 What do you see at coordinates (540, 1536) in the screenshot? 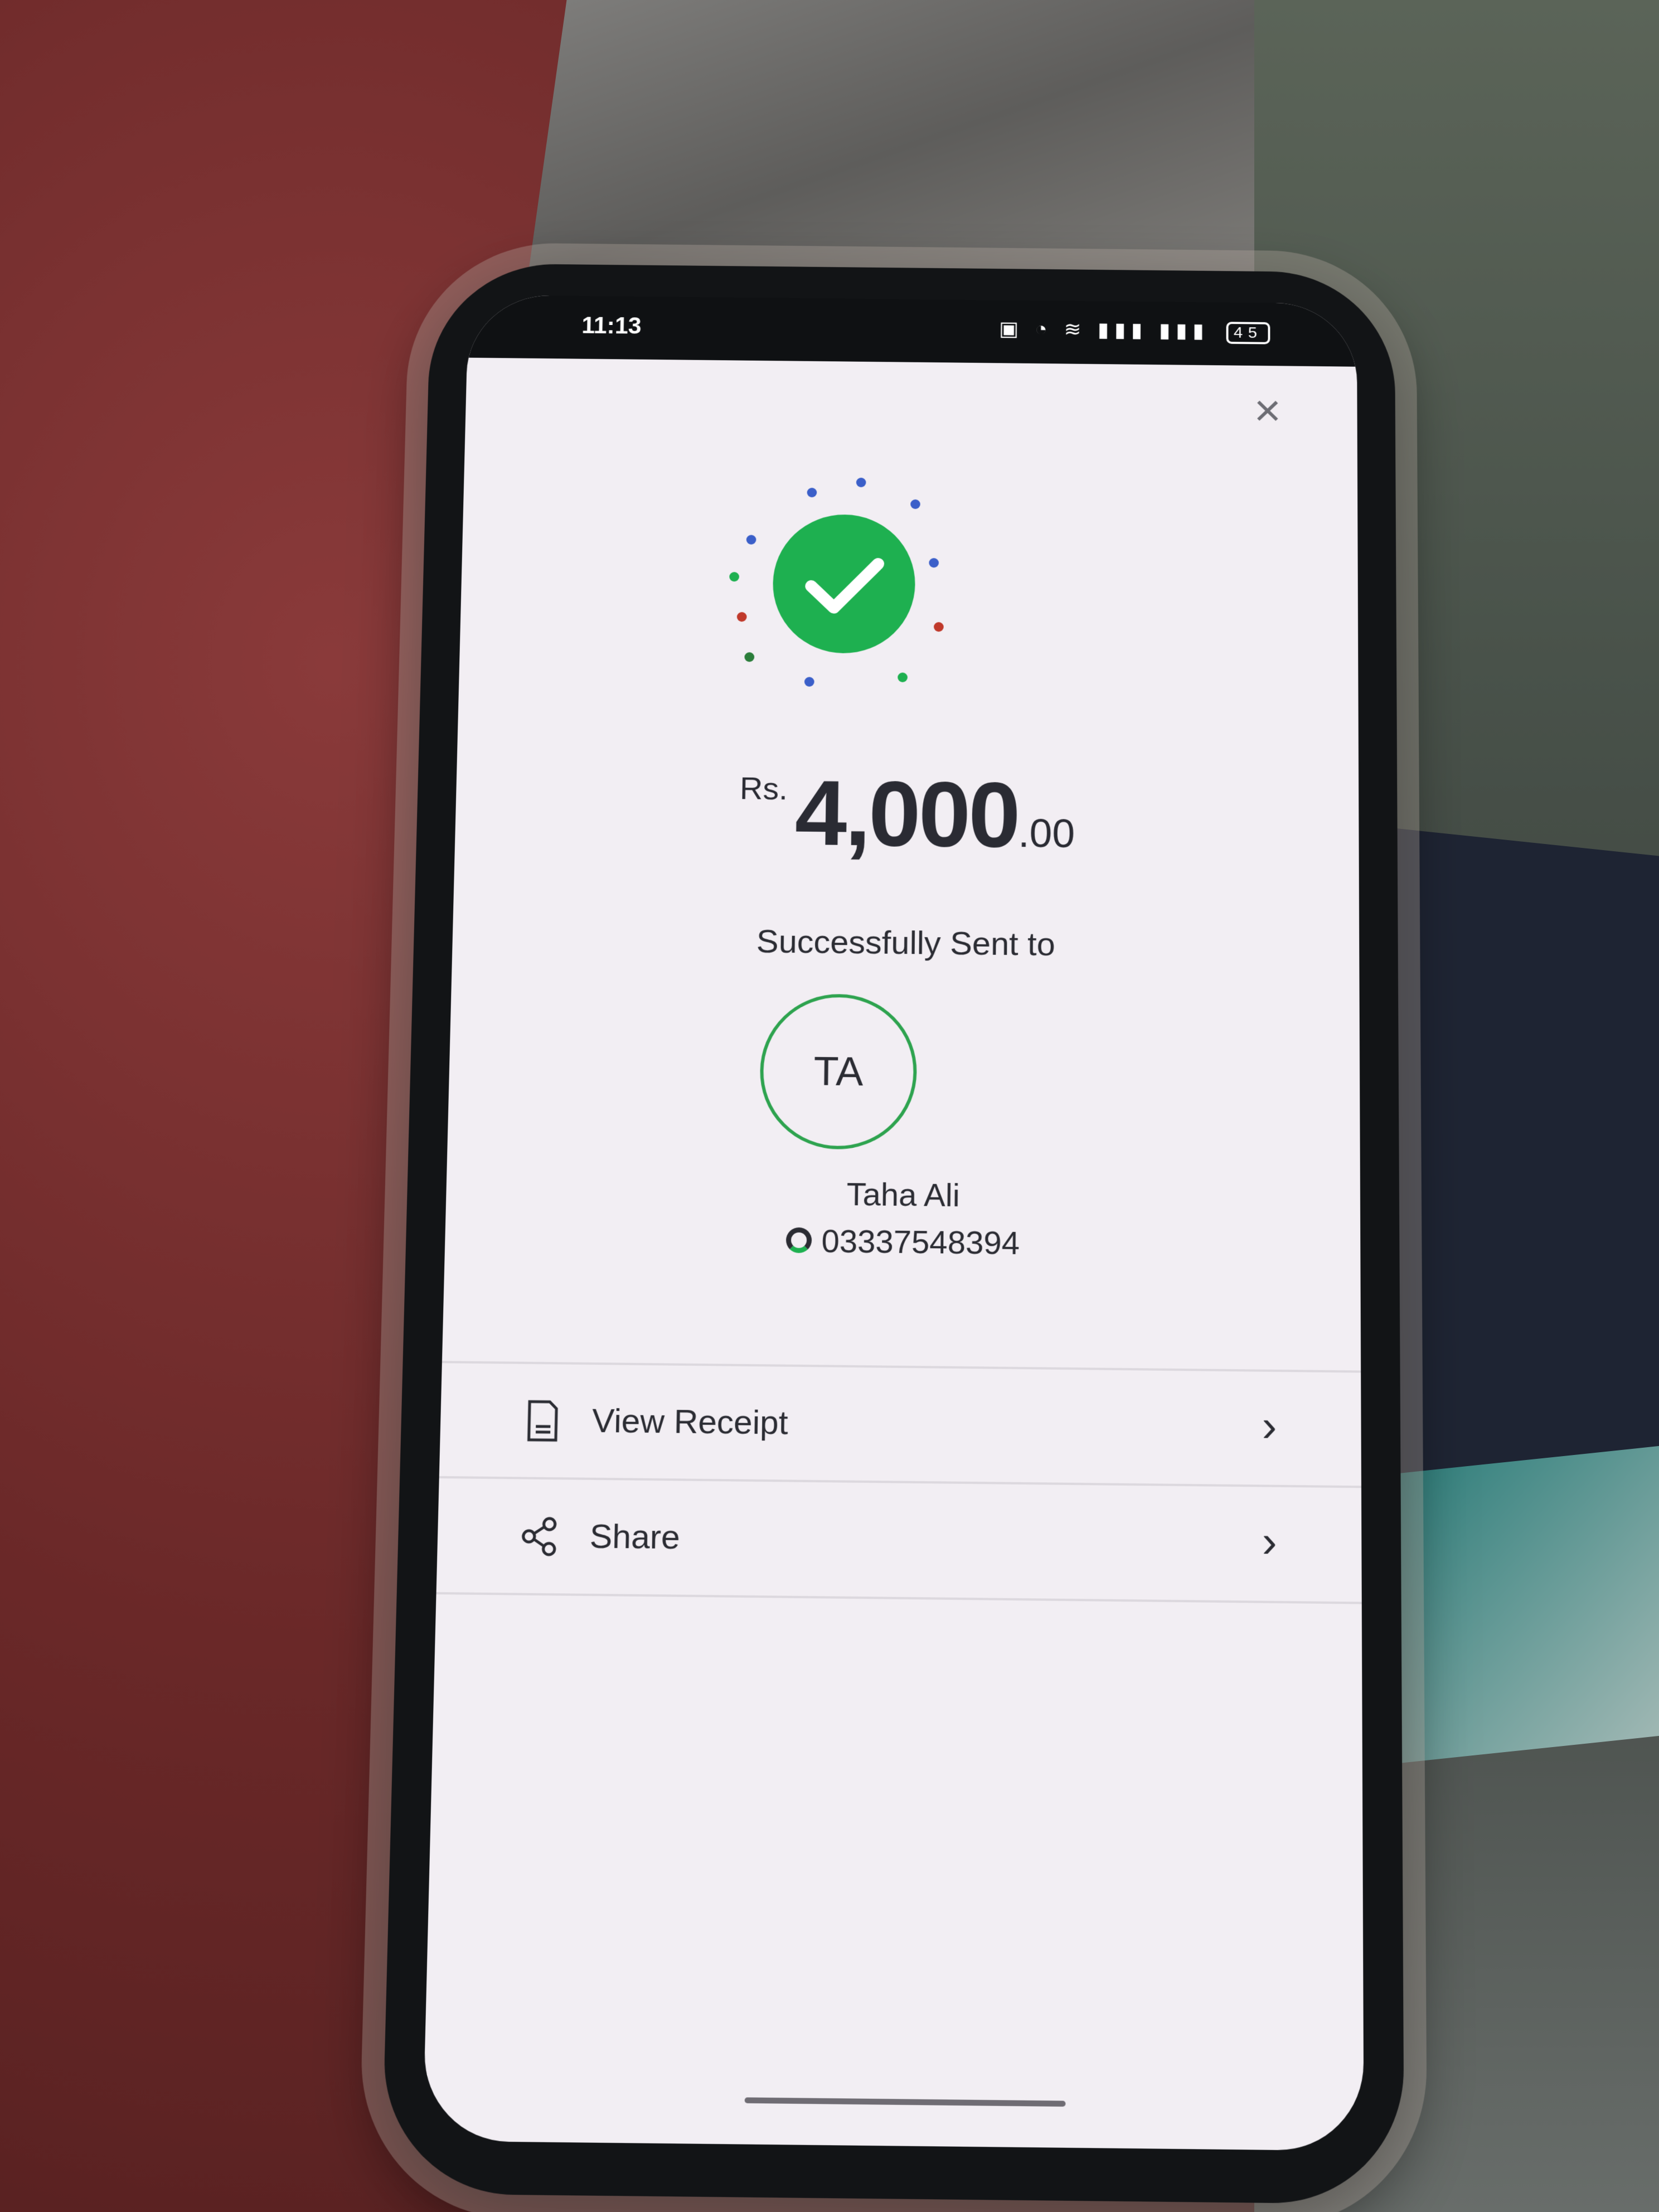
I see `share-icon` at bounding box center [540, 1536].